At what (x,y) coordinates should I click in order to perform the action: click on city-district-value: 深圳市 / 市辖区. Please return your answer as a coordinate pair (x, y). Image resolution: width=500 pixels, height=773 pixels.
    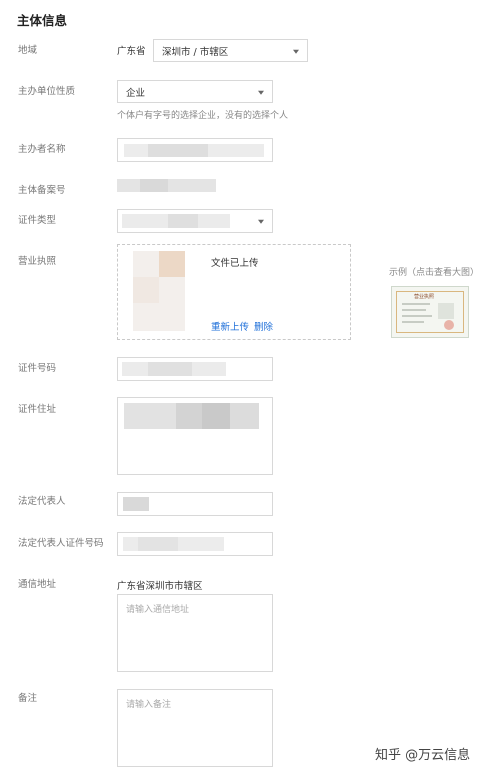
    Looking at the image, I should click on (195, 52).